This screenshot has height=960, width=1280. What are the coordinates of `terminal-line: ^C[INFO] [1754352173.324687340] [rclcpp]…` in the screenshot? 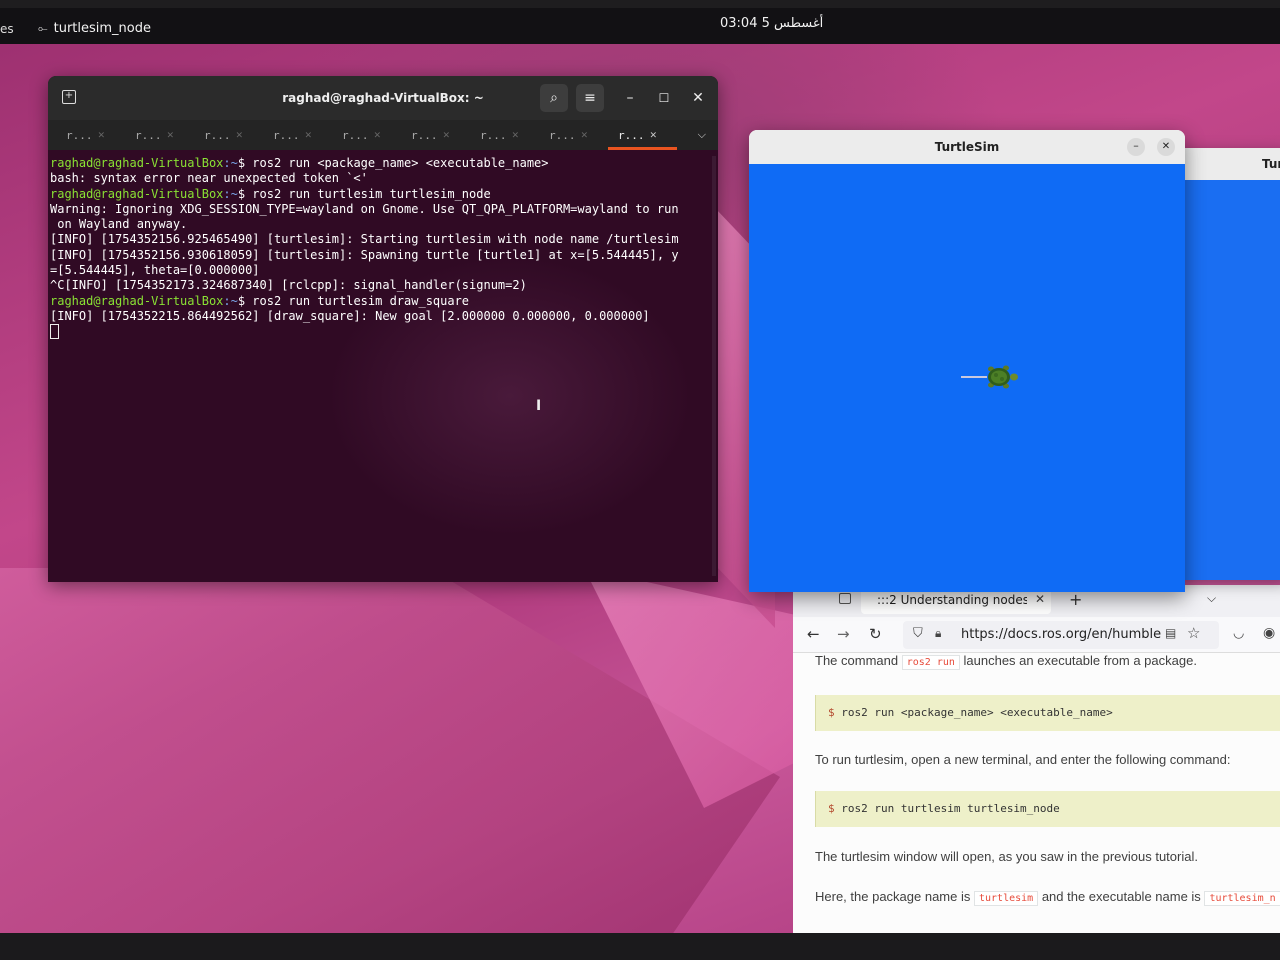 It's located at (288, 285).